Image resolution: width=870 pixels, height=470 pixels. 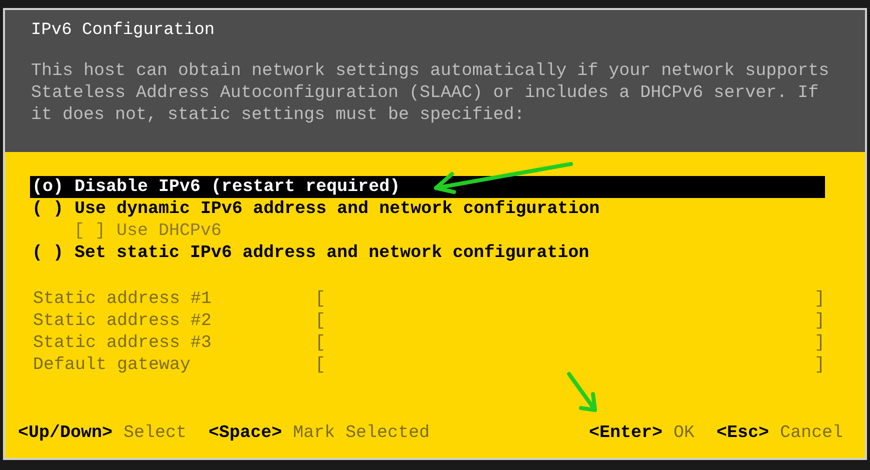 I want to click on description-text: This host can obtain network settings automatically if your network supports Stateless Address Autoconfiguration (SLAAC) or includes a DHCPv6 server. If it does not, static settings must be specified:, so click(x=430, y=93).